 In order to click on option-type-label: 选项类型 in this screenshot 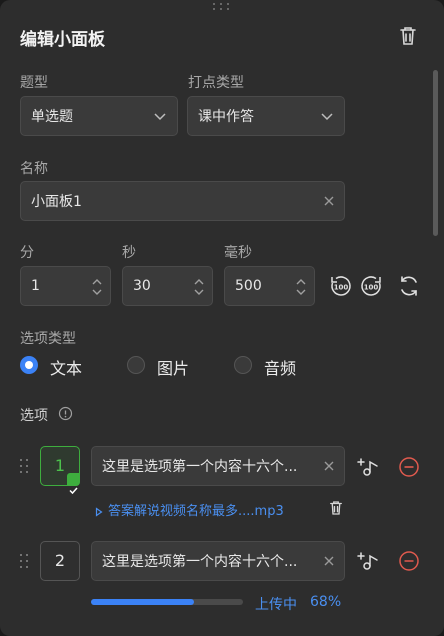, I will do `click(48, 339)`.